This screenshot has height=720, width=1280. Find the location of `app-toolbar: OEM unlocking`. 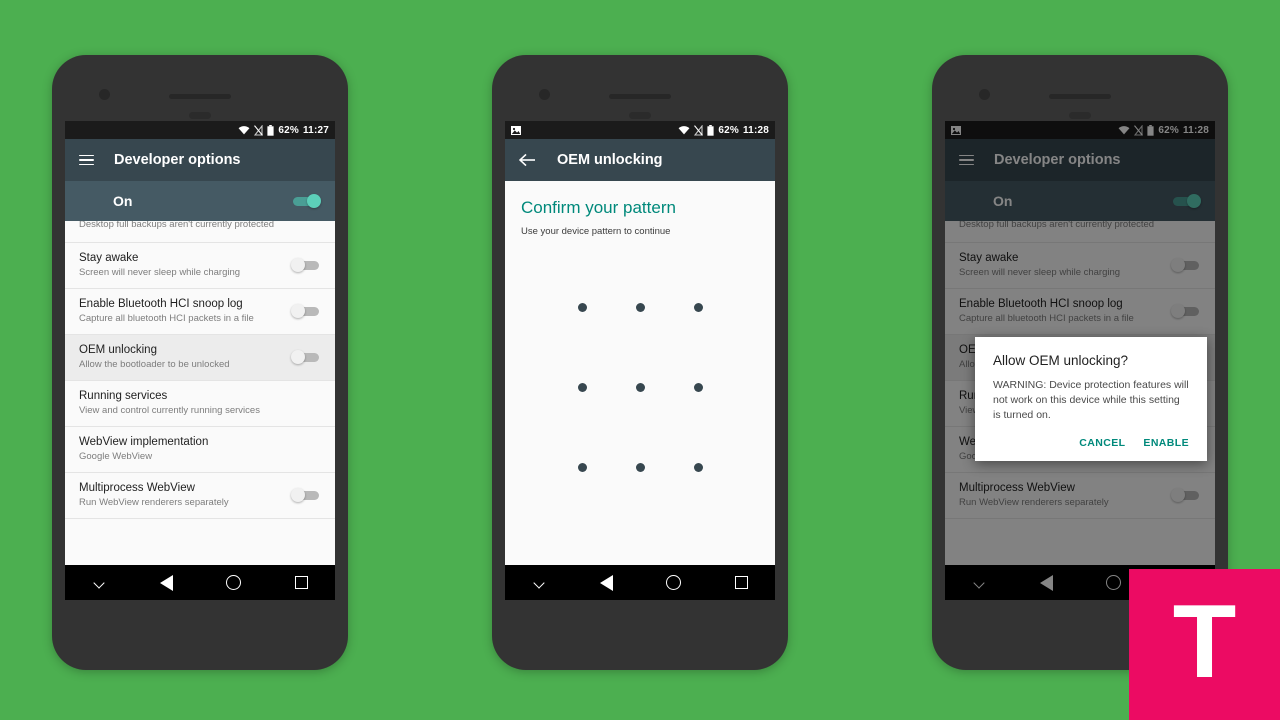

app-toolbar: OEM unlocking is located at coordinates (640, 160).